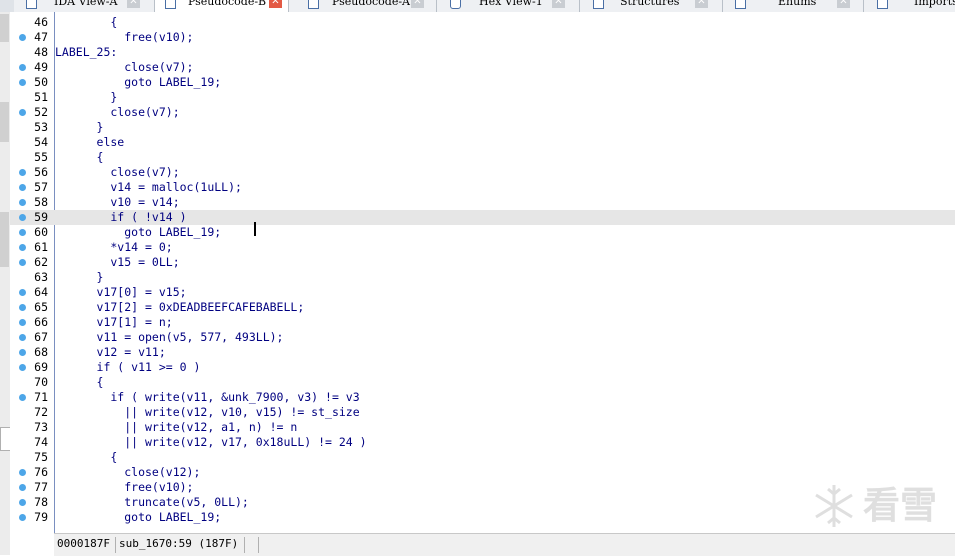 The width and height of the screenshot is (955, 556). I want to click on code-text: close(v12);, so click(128, 472).